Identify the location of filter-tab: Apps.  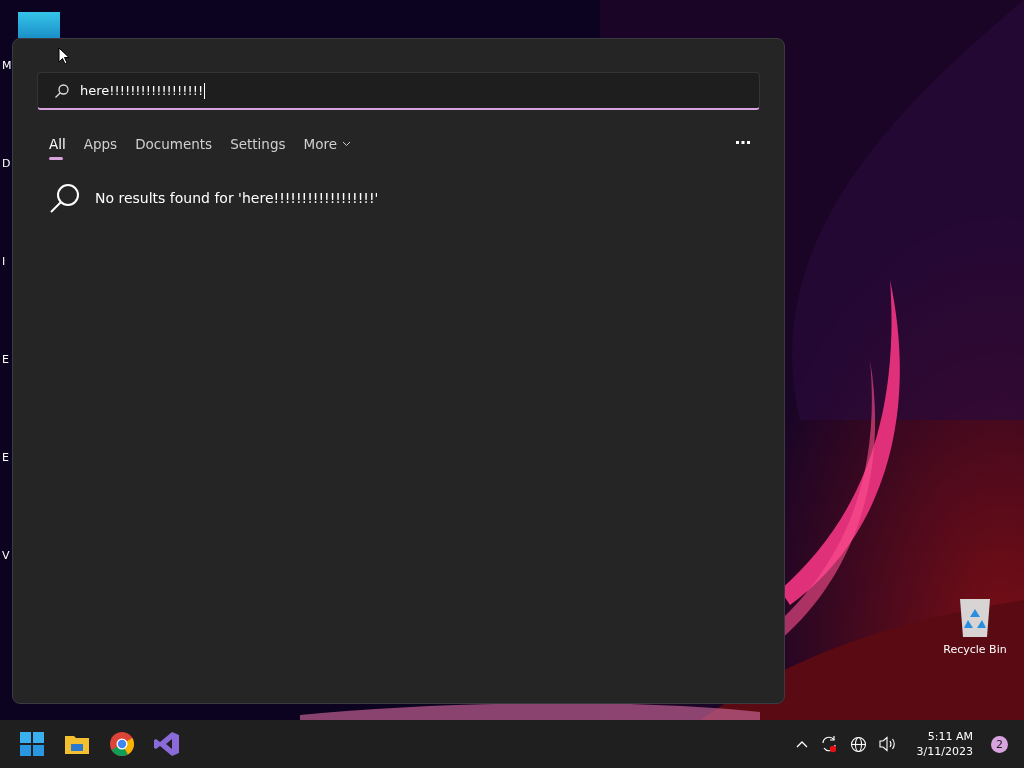
(100, 147).